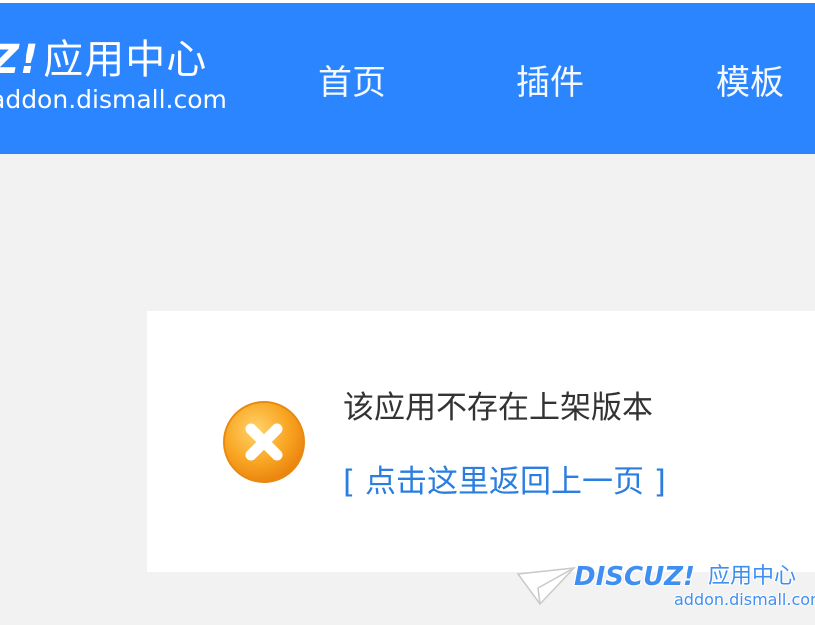 Image resolution: width=815 pixels, height=625 pixels. Describe the element at coordinates (264, 442) in the screenshot. I see `error-icon` at that location.